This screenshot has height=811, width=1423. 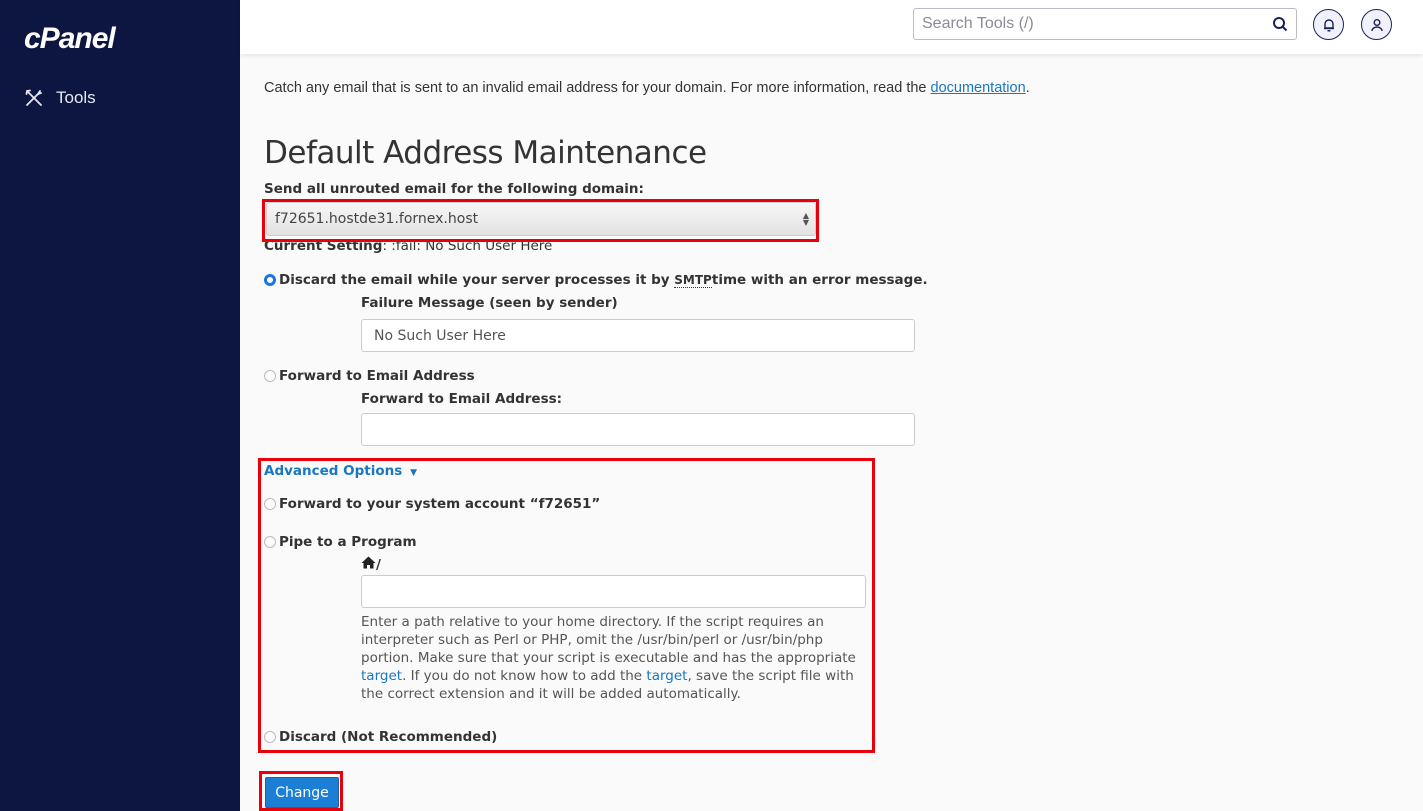 I want to click on home-icon, so click(x=368, y=562).